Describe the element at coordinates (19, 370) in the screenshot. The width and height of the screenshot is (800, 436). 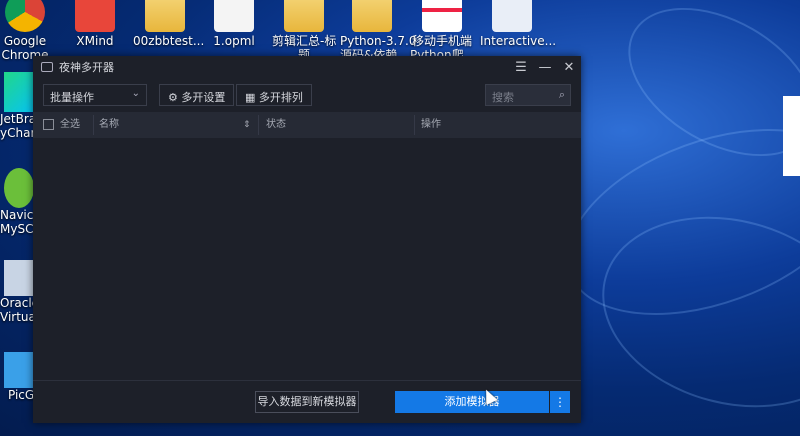
I see `picgo-icon` at that location.